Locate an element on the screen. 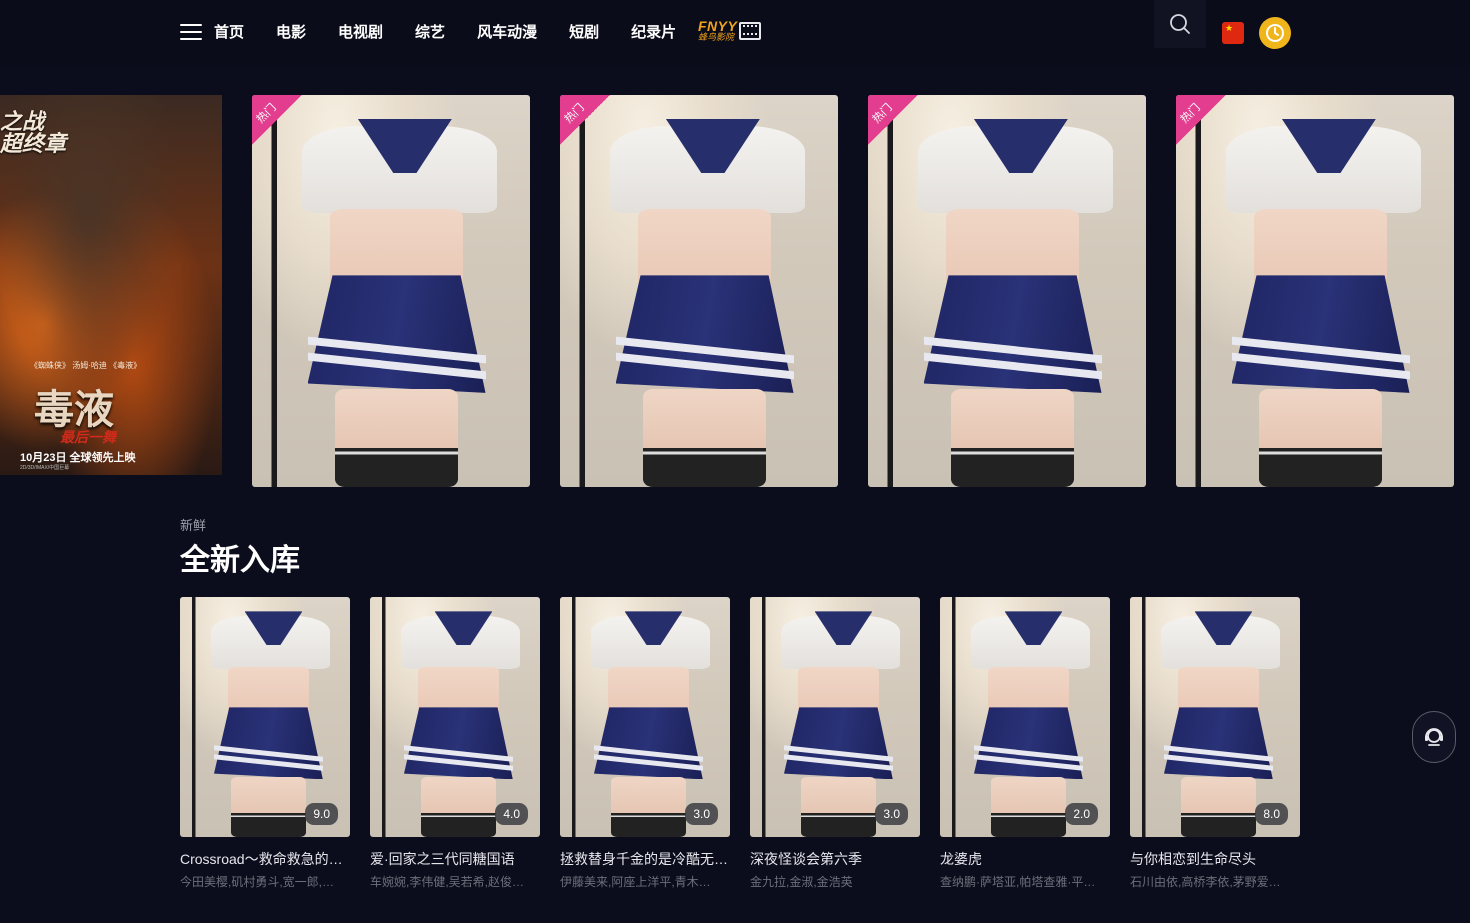  china-flag-icon is located at coordinates (1233, 33).